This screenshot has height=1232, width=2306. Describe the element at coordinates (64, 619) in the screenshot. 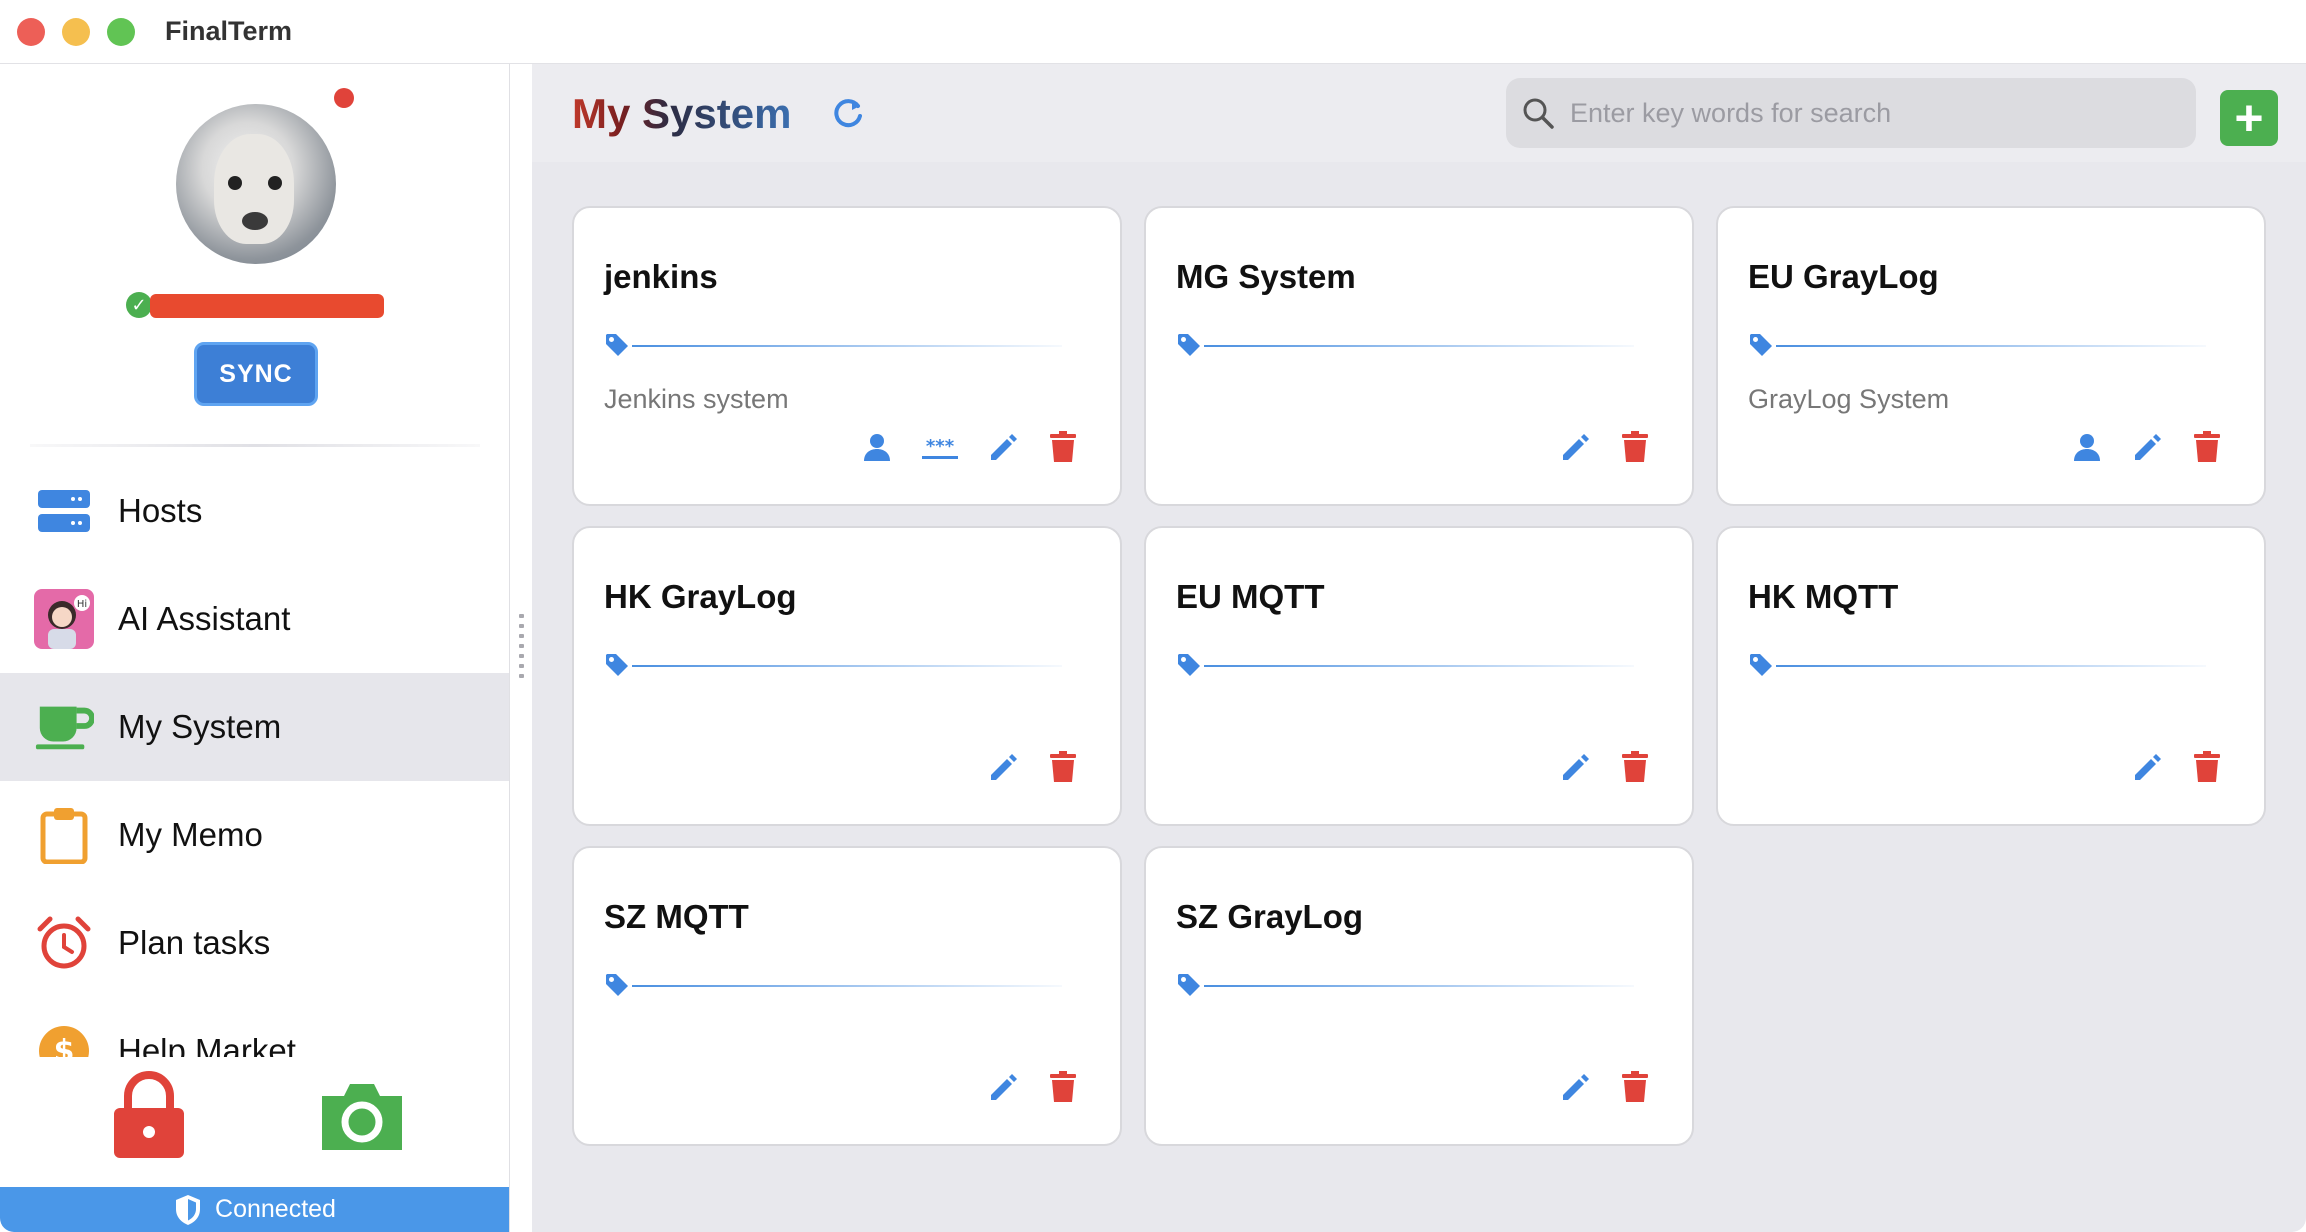

I see `ai-assistant-avatar-icon: Hi` at that location.